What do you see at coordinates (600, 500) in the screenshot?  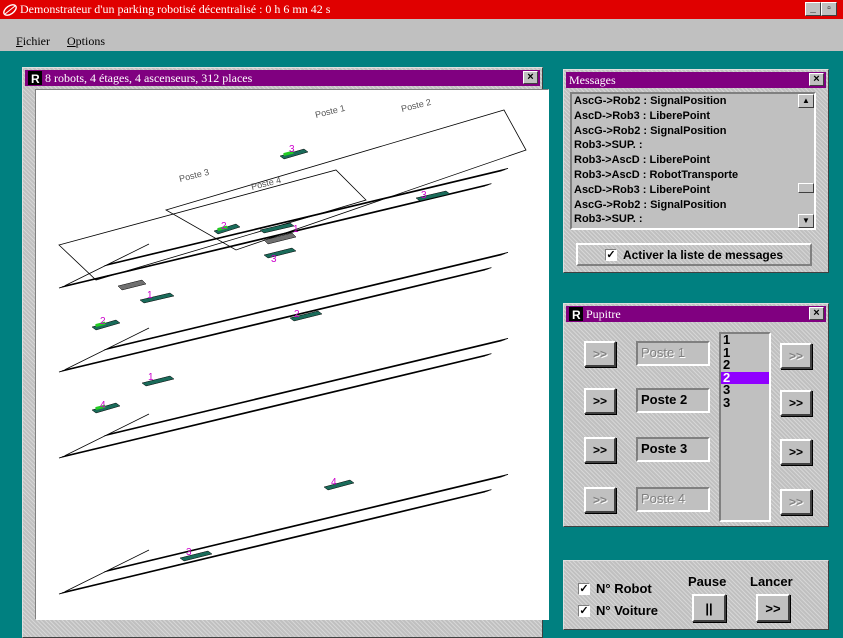 I see `poste-4-entry-button: >>` at bounding box center [600, 500].